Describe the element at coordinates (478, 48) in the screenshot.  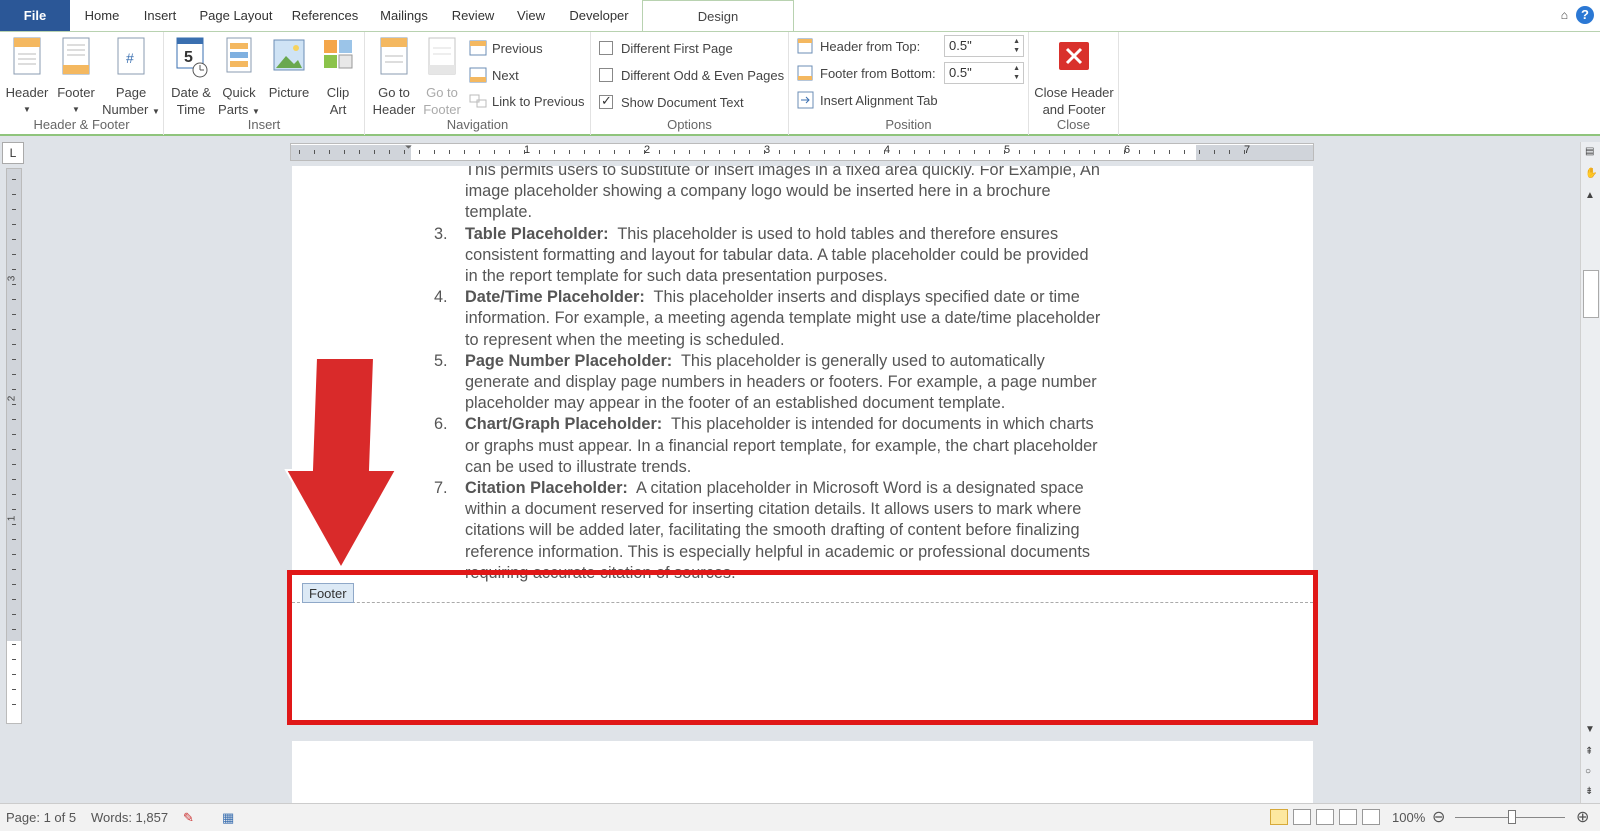
I see `previous-icon` at that location.